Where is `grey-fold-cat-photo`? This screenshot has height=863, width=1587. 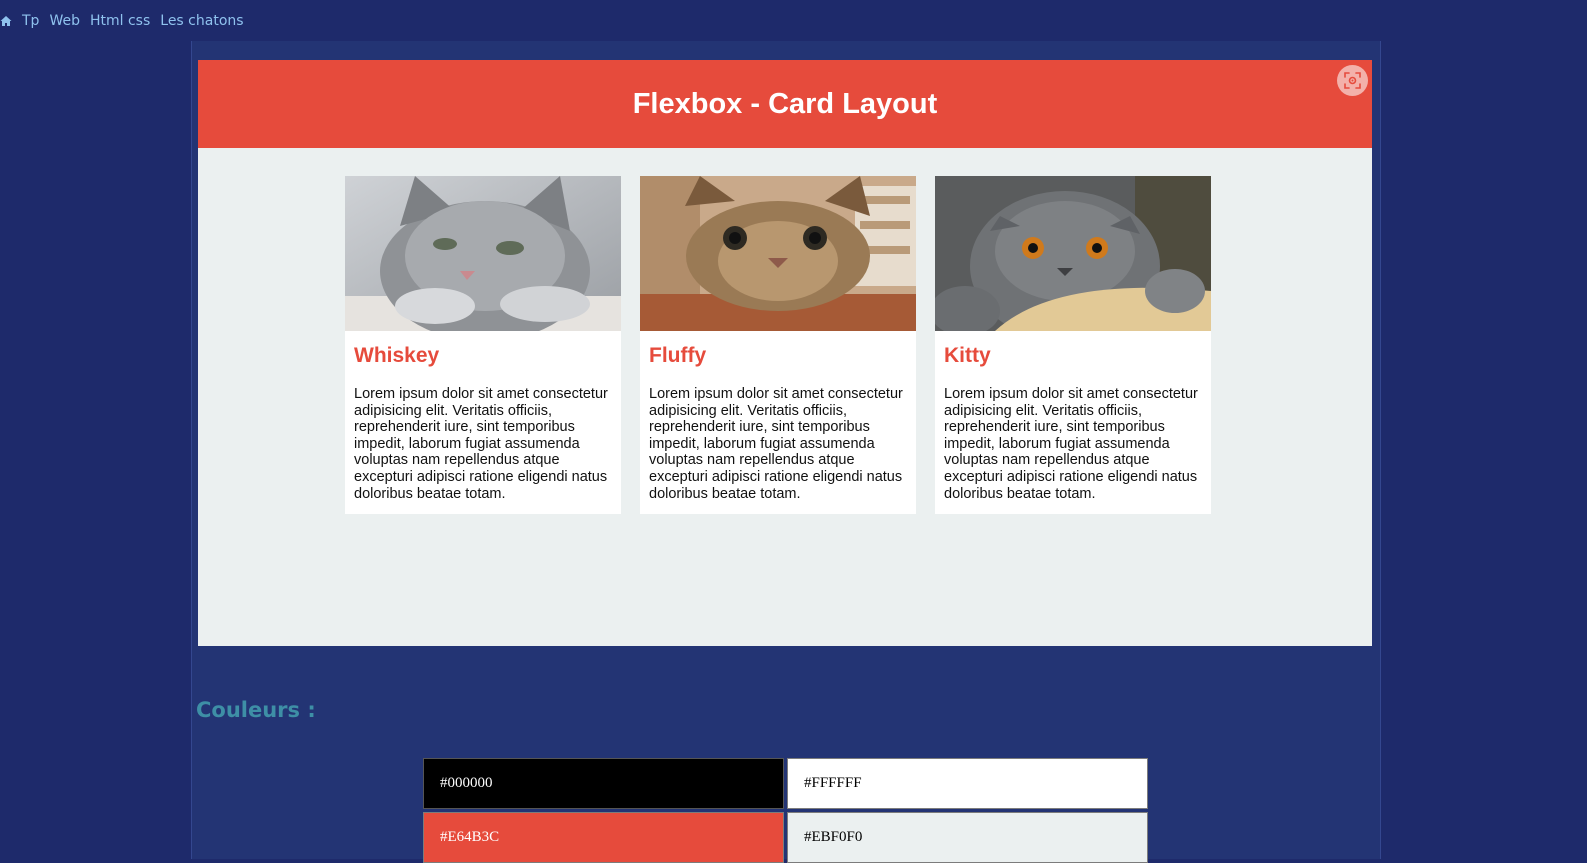
grey-fold-cat-photo is located at coordinates (1073, 253).